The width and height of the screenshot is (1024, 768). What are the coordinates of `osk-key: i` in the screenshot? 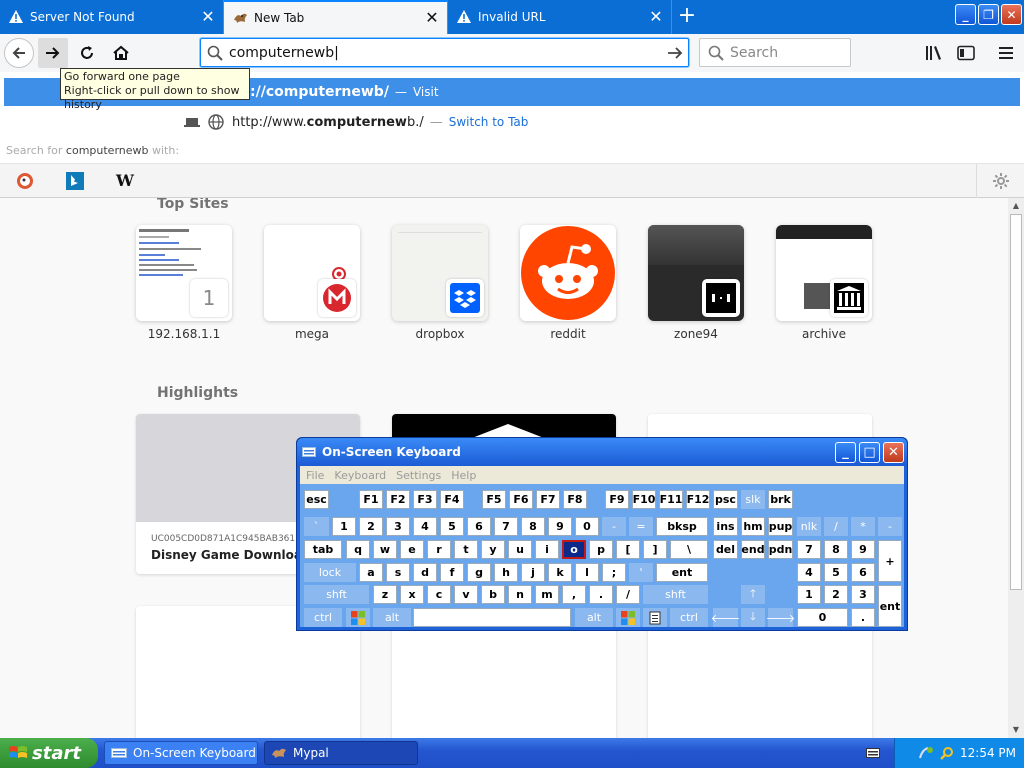 It's located at (547, 549).